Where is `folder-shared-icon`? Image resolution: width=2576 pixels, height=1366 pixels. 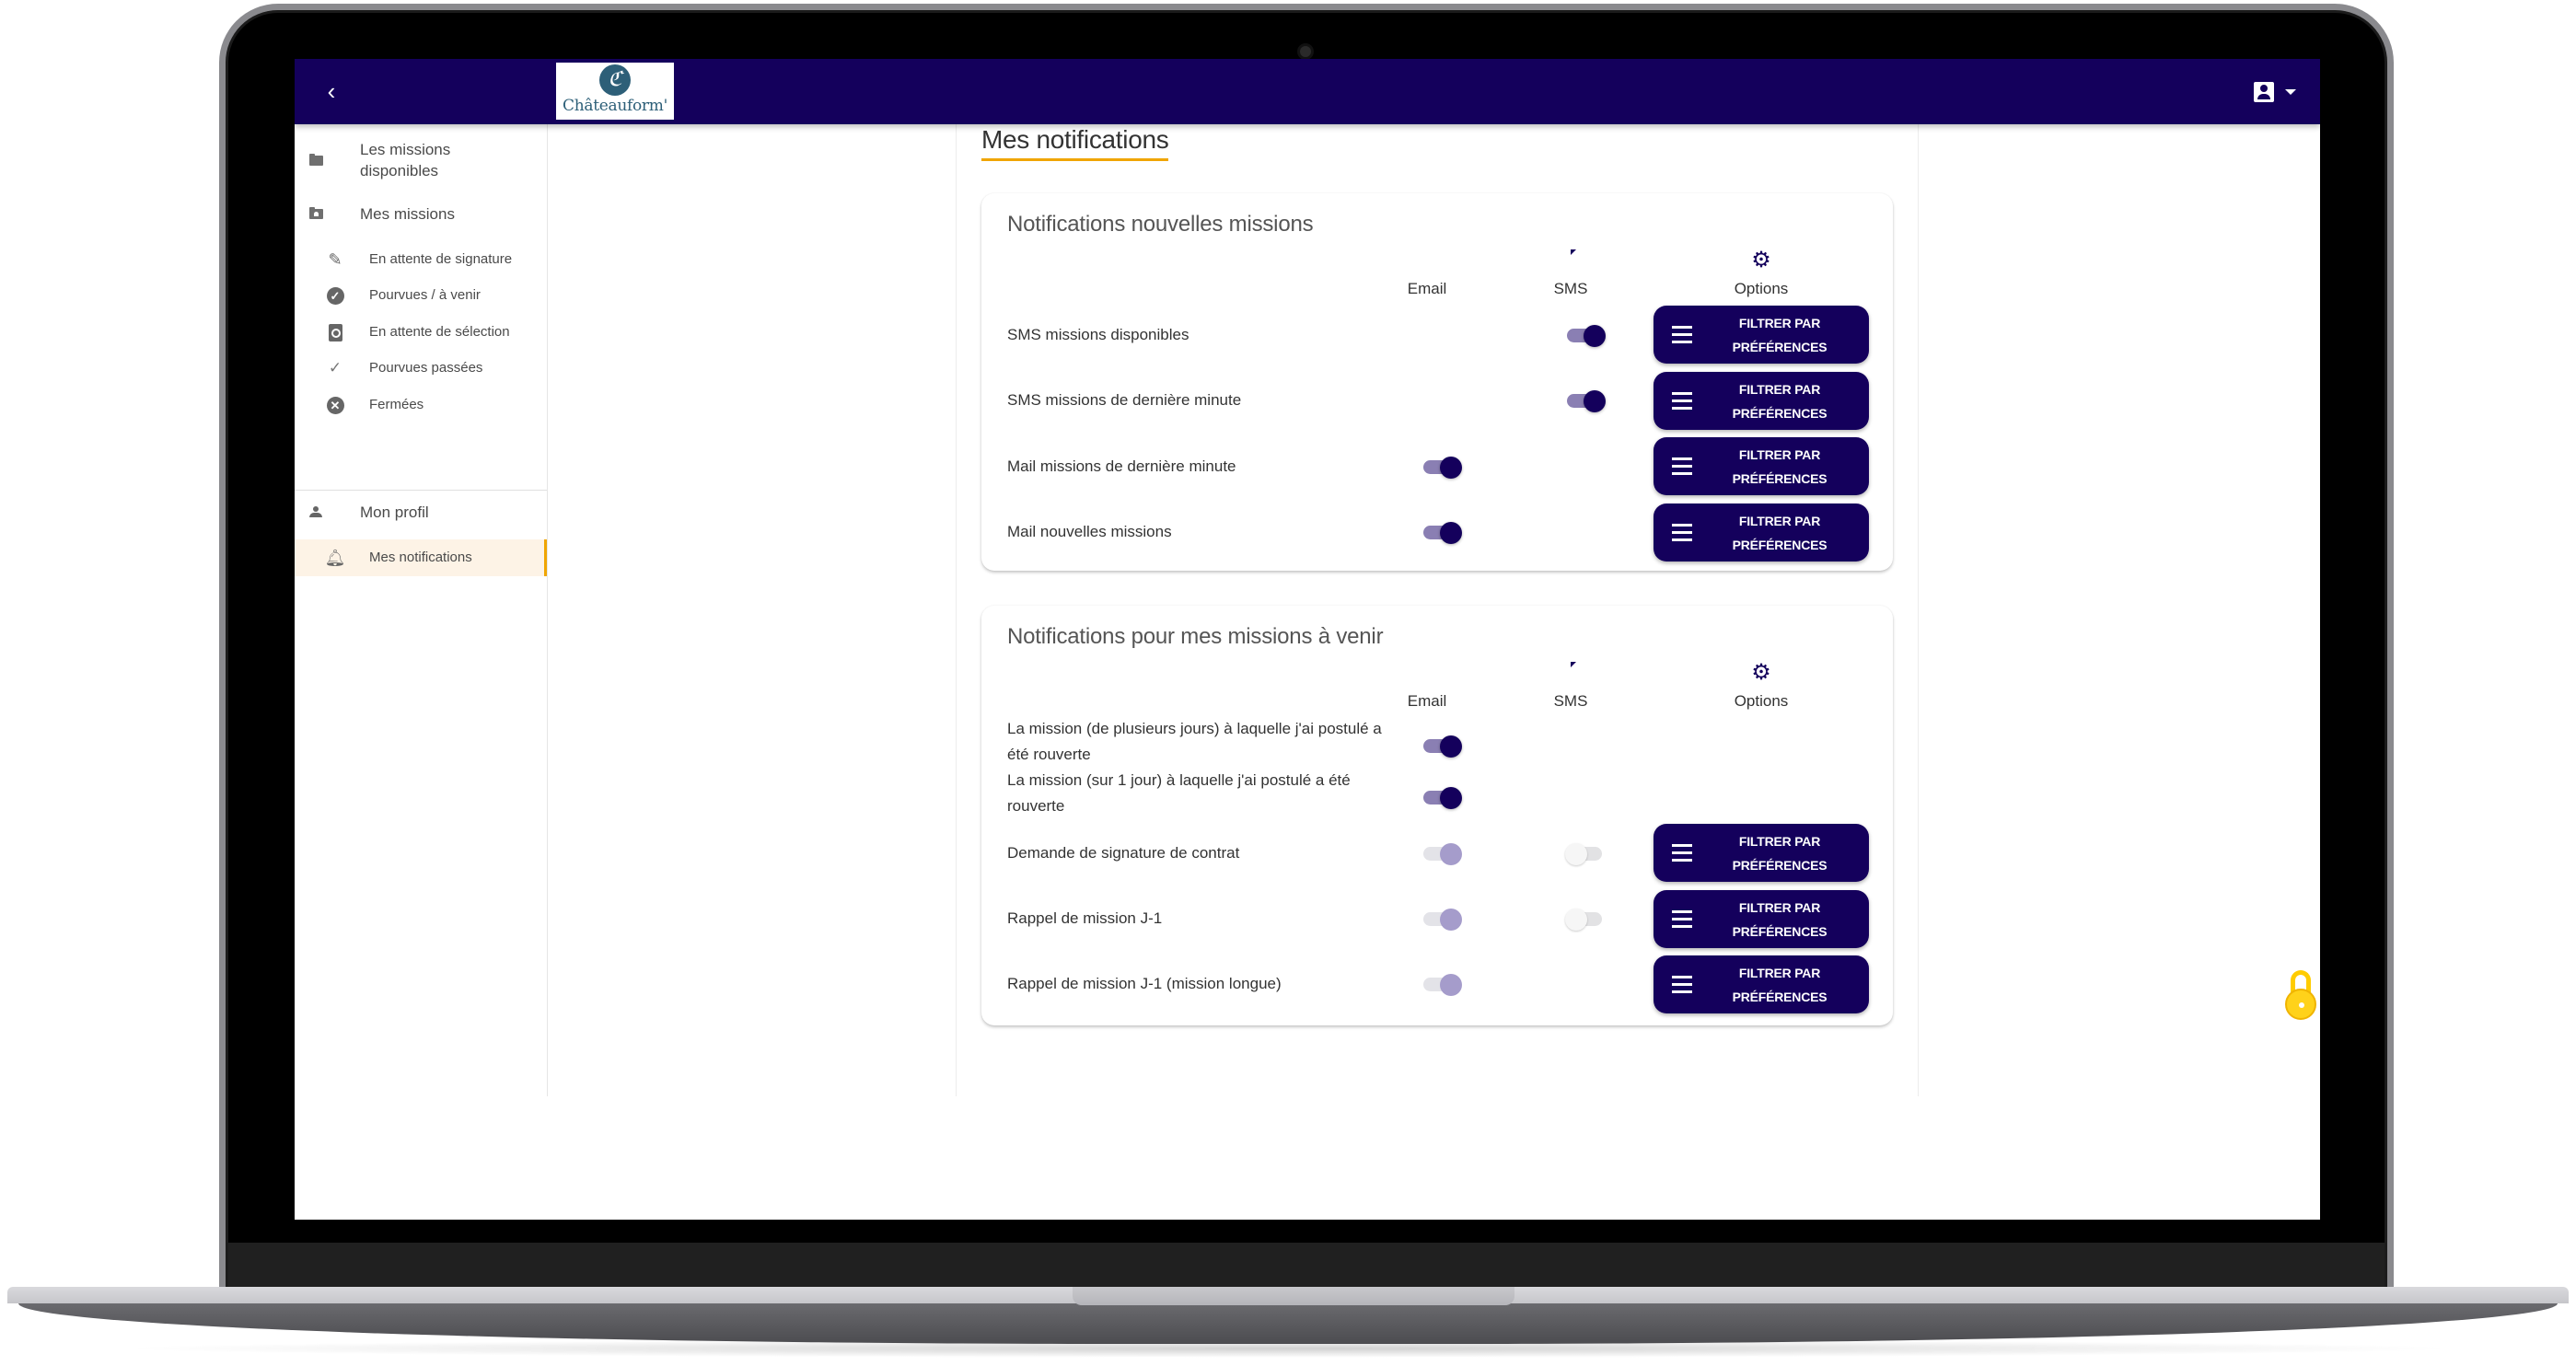
folder-shared-icon is located at coordinates (316, 213).